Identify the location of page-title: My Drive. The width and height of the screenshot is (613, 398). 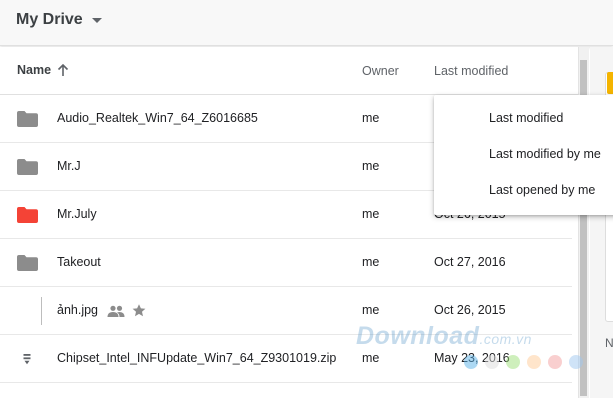
(49, 19).